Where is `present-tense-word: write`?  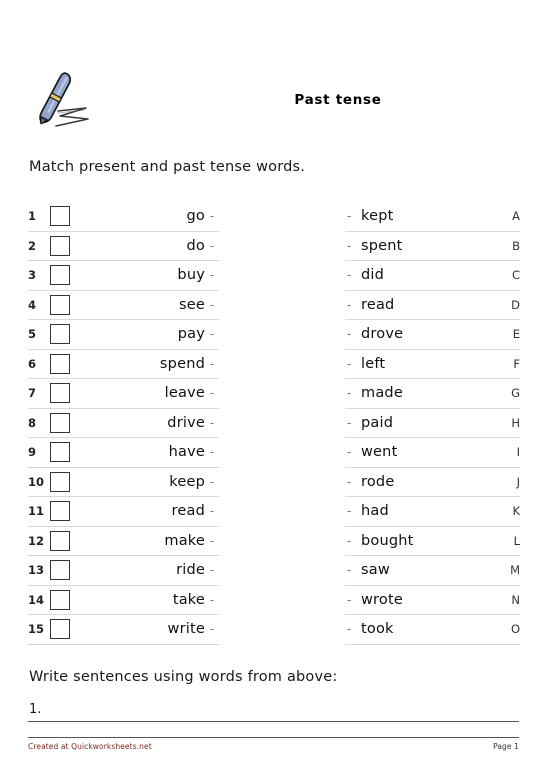
present-tense-word: write is located at coordinates (186, 629).